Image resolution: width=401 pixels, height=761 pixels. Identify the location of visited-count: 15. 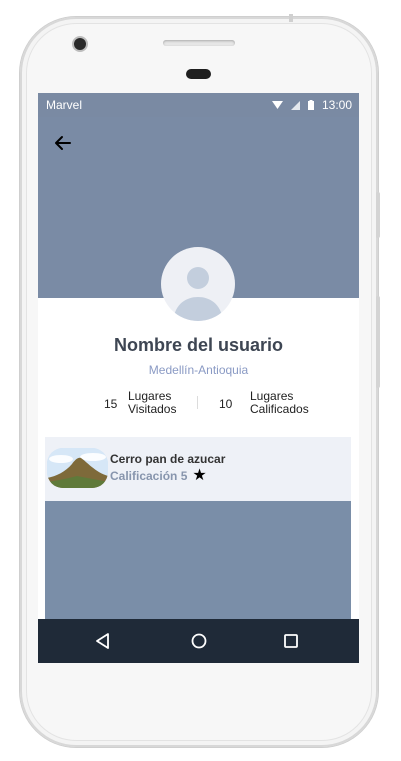
(111, 404).